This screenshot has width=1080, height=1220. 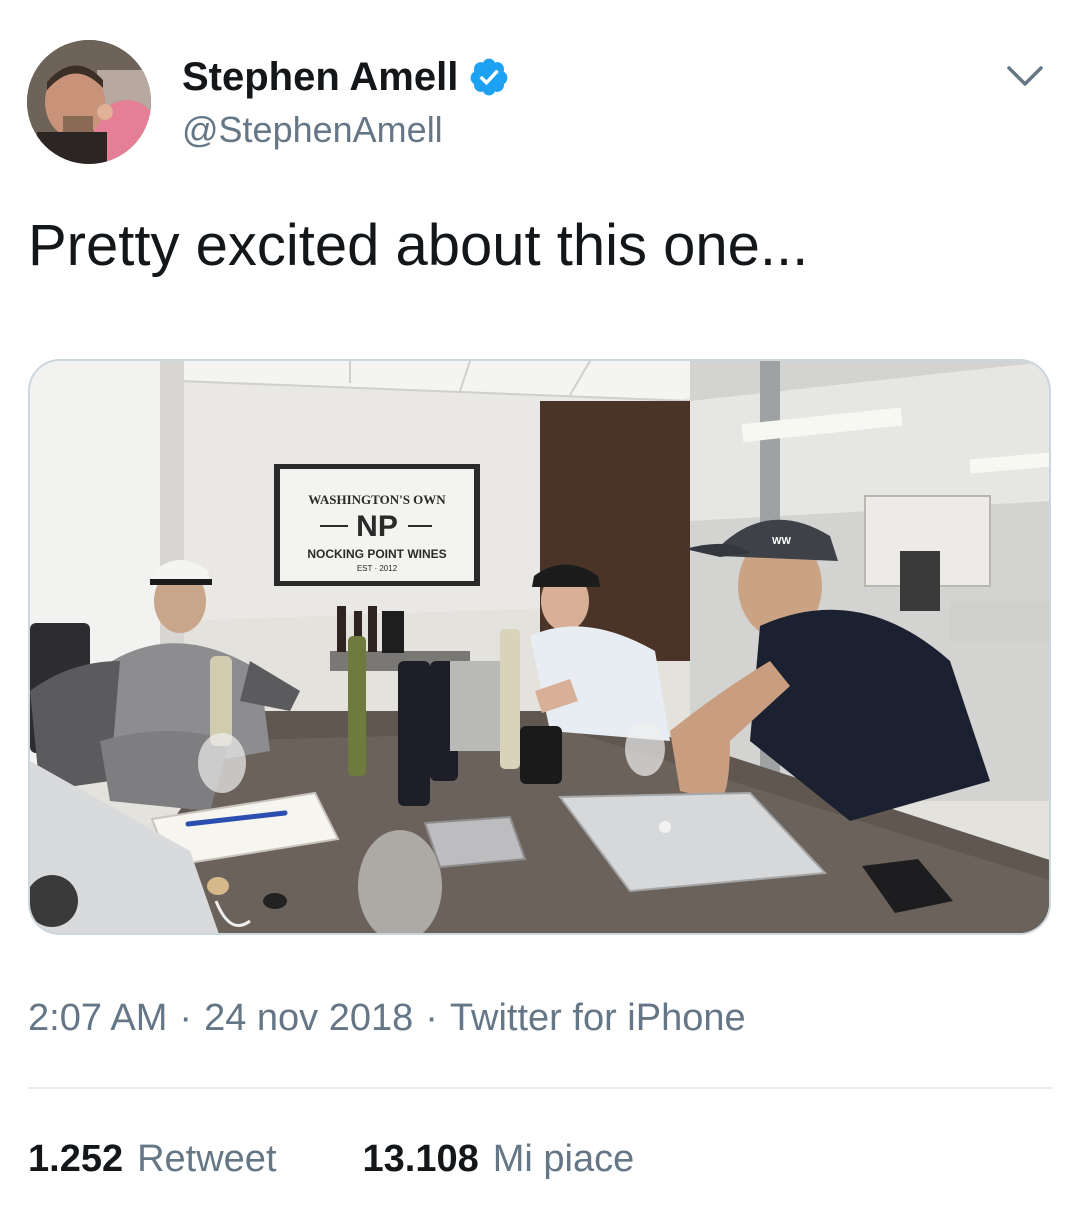 What do you see at coordinates (376, 554) in the screenshot?
I see `screen-brand: NOCKING POINT WINES` at bounding box center [376, 554].